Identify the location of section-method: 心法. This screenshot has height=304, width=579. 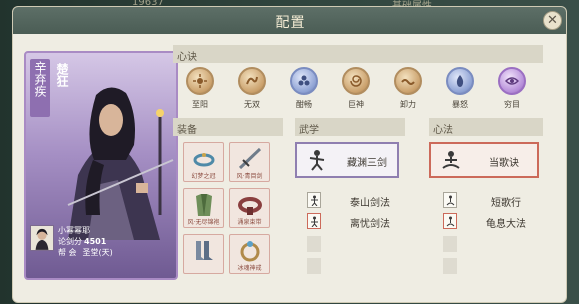
(486, 127).